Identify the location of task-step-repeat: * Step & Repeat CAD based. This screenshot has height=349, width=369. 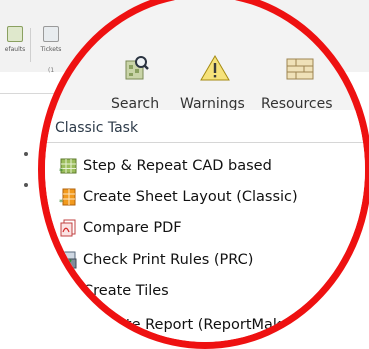
(165, 166).